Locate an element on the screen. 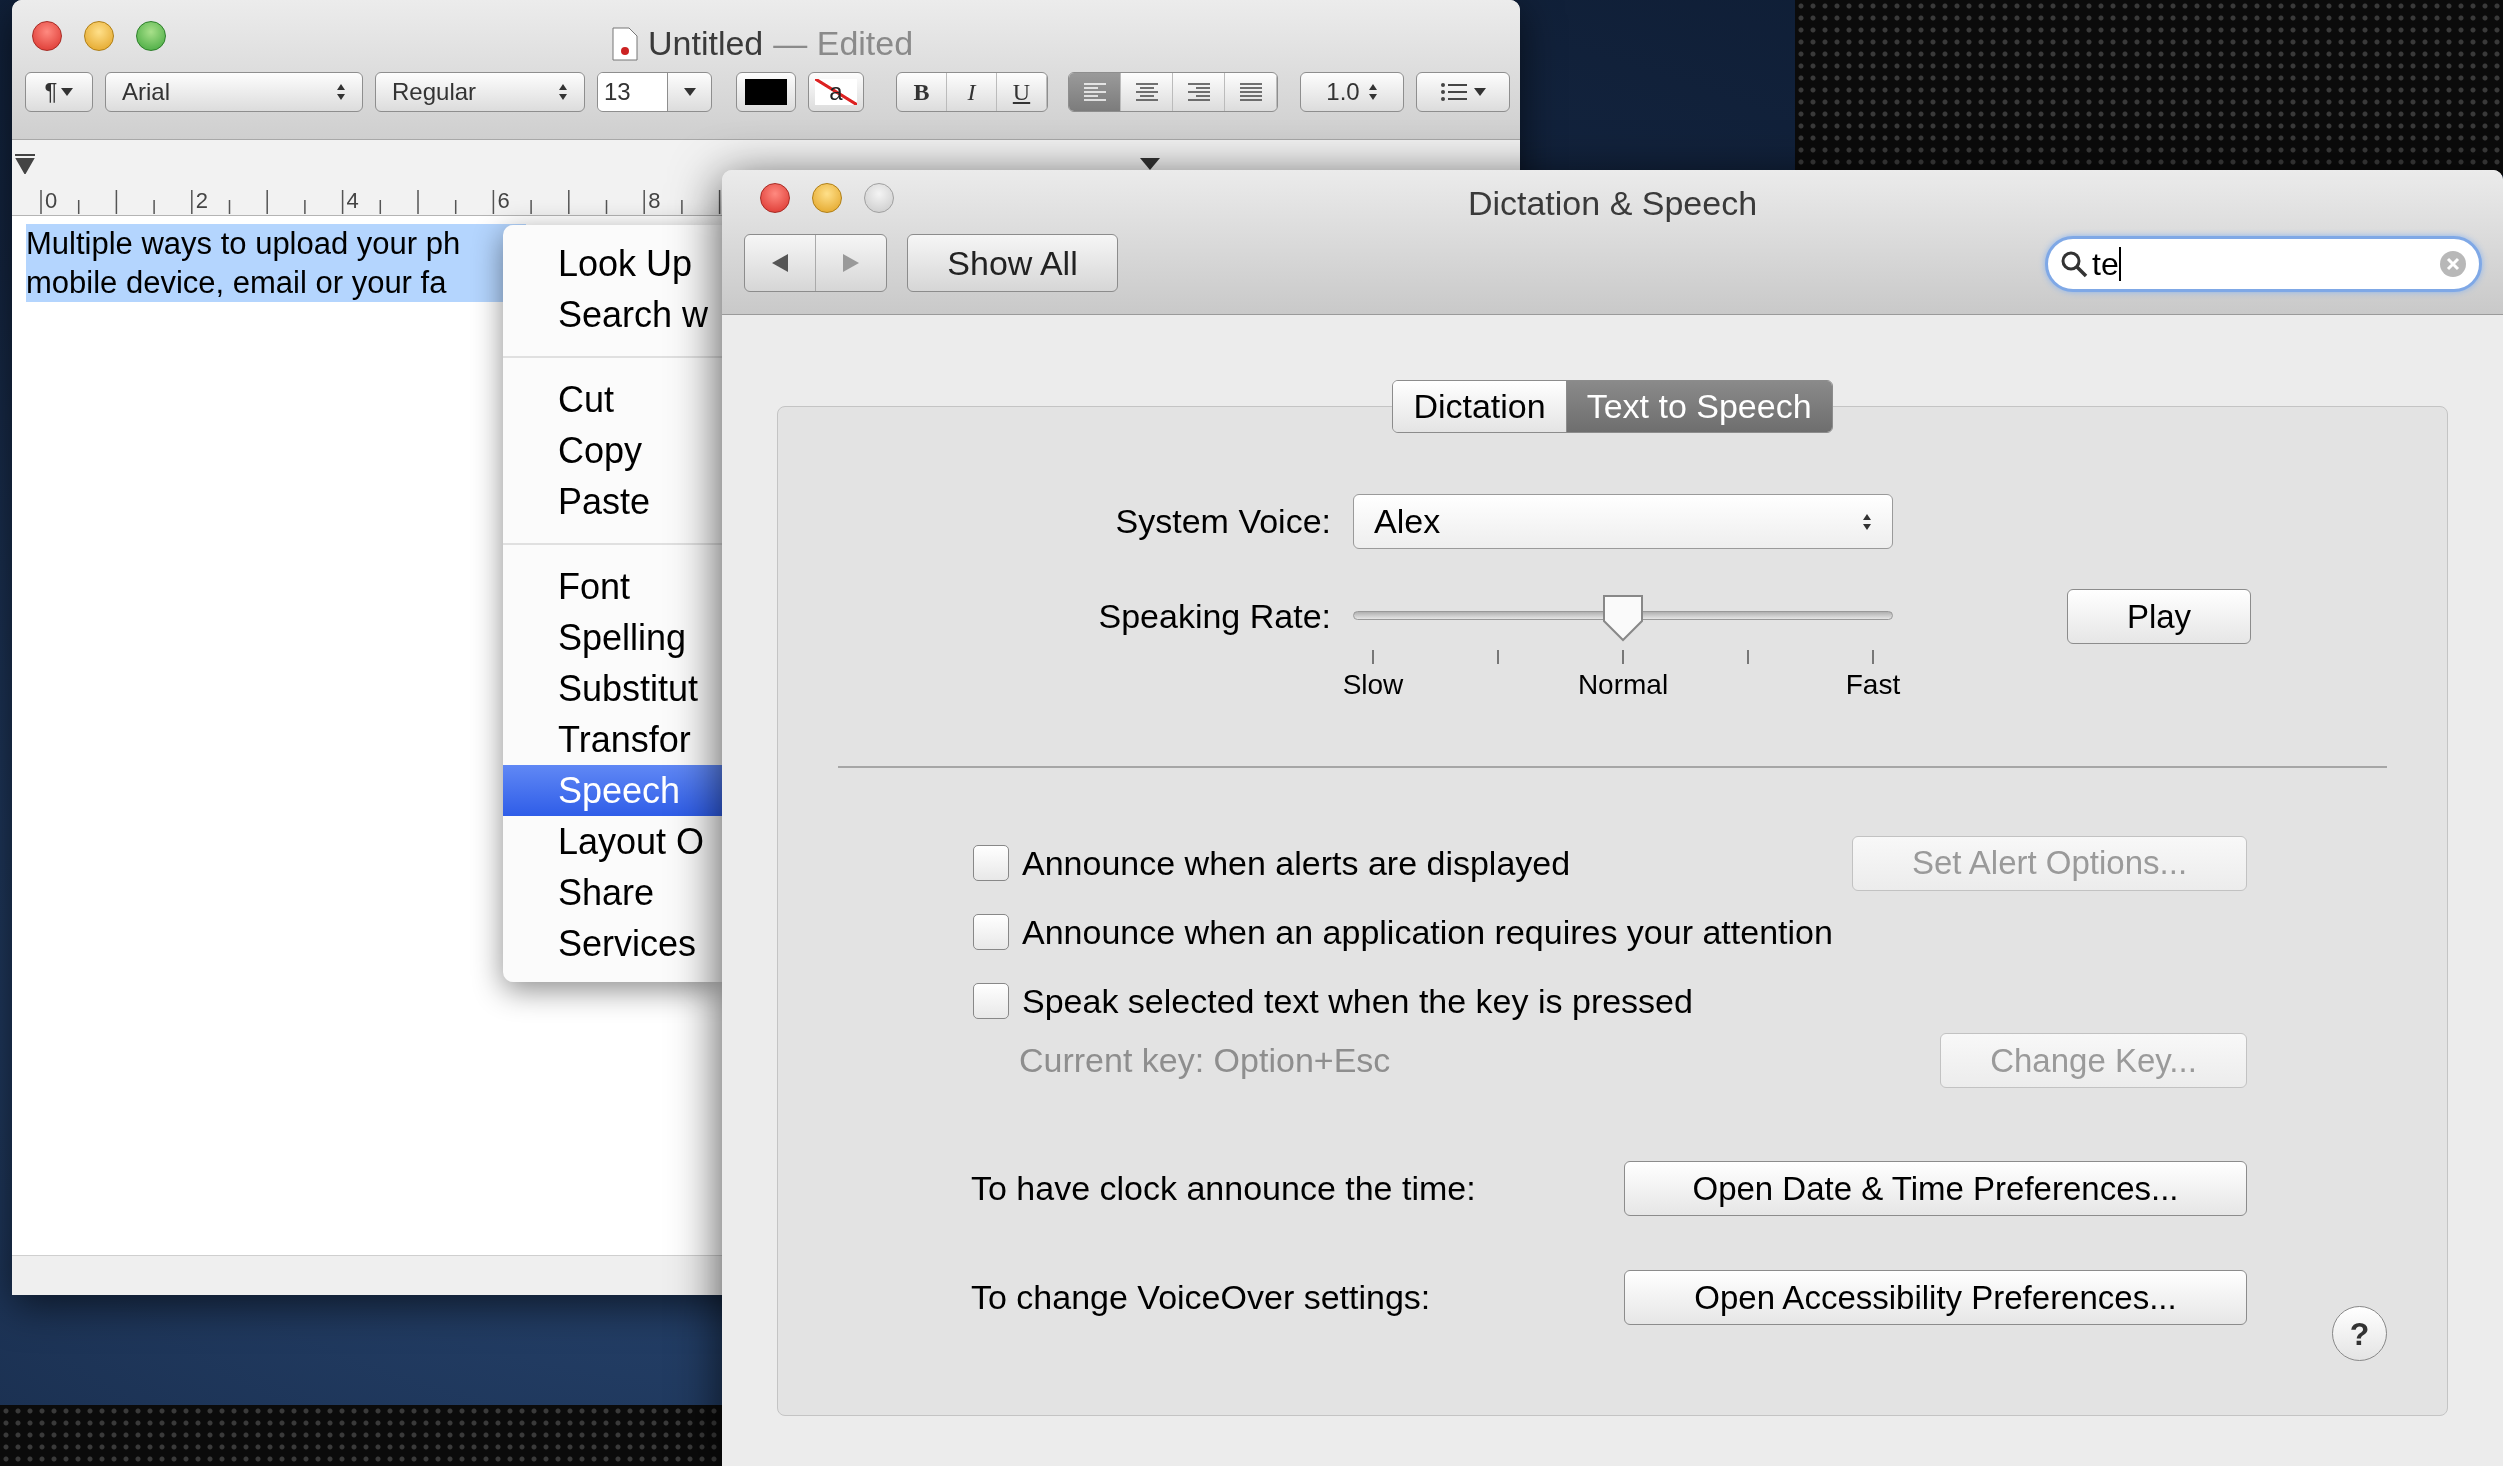  line-spacing-popup: 1.0 is located at coordinates (1352, 92).